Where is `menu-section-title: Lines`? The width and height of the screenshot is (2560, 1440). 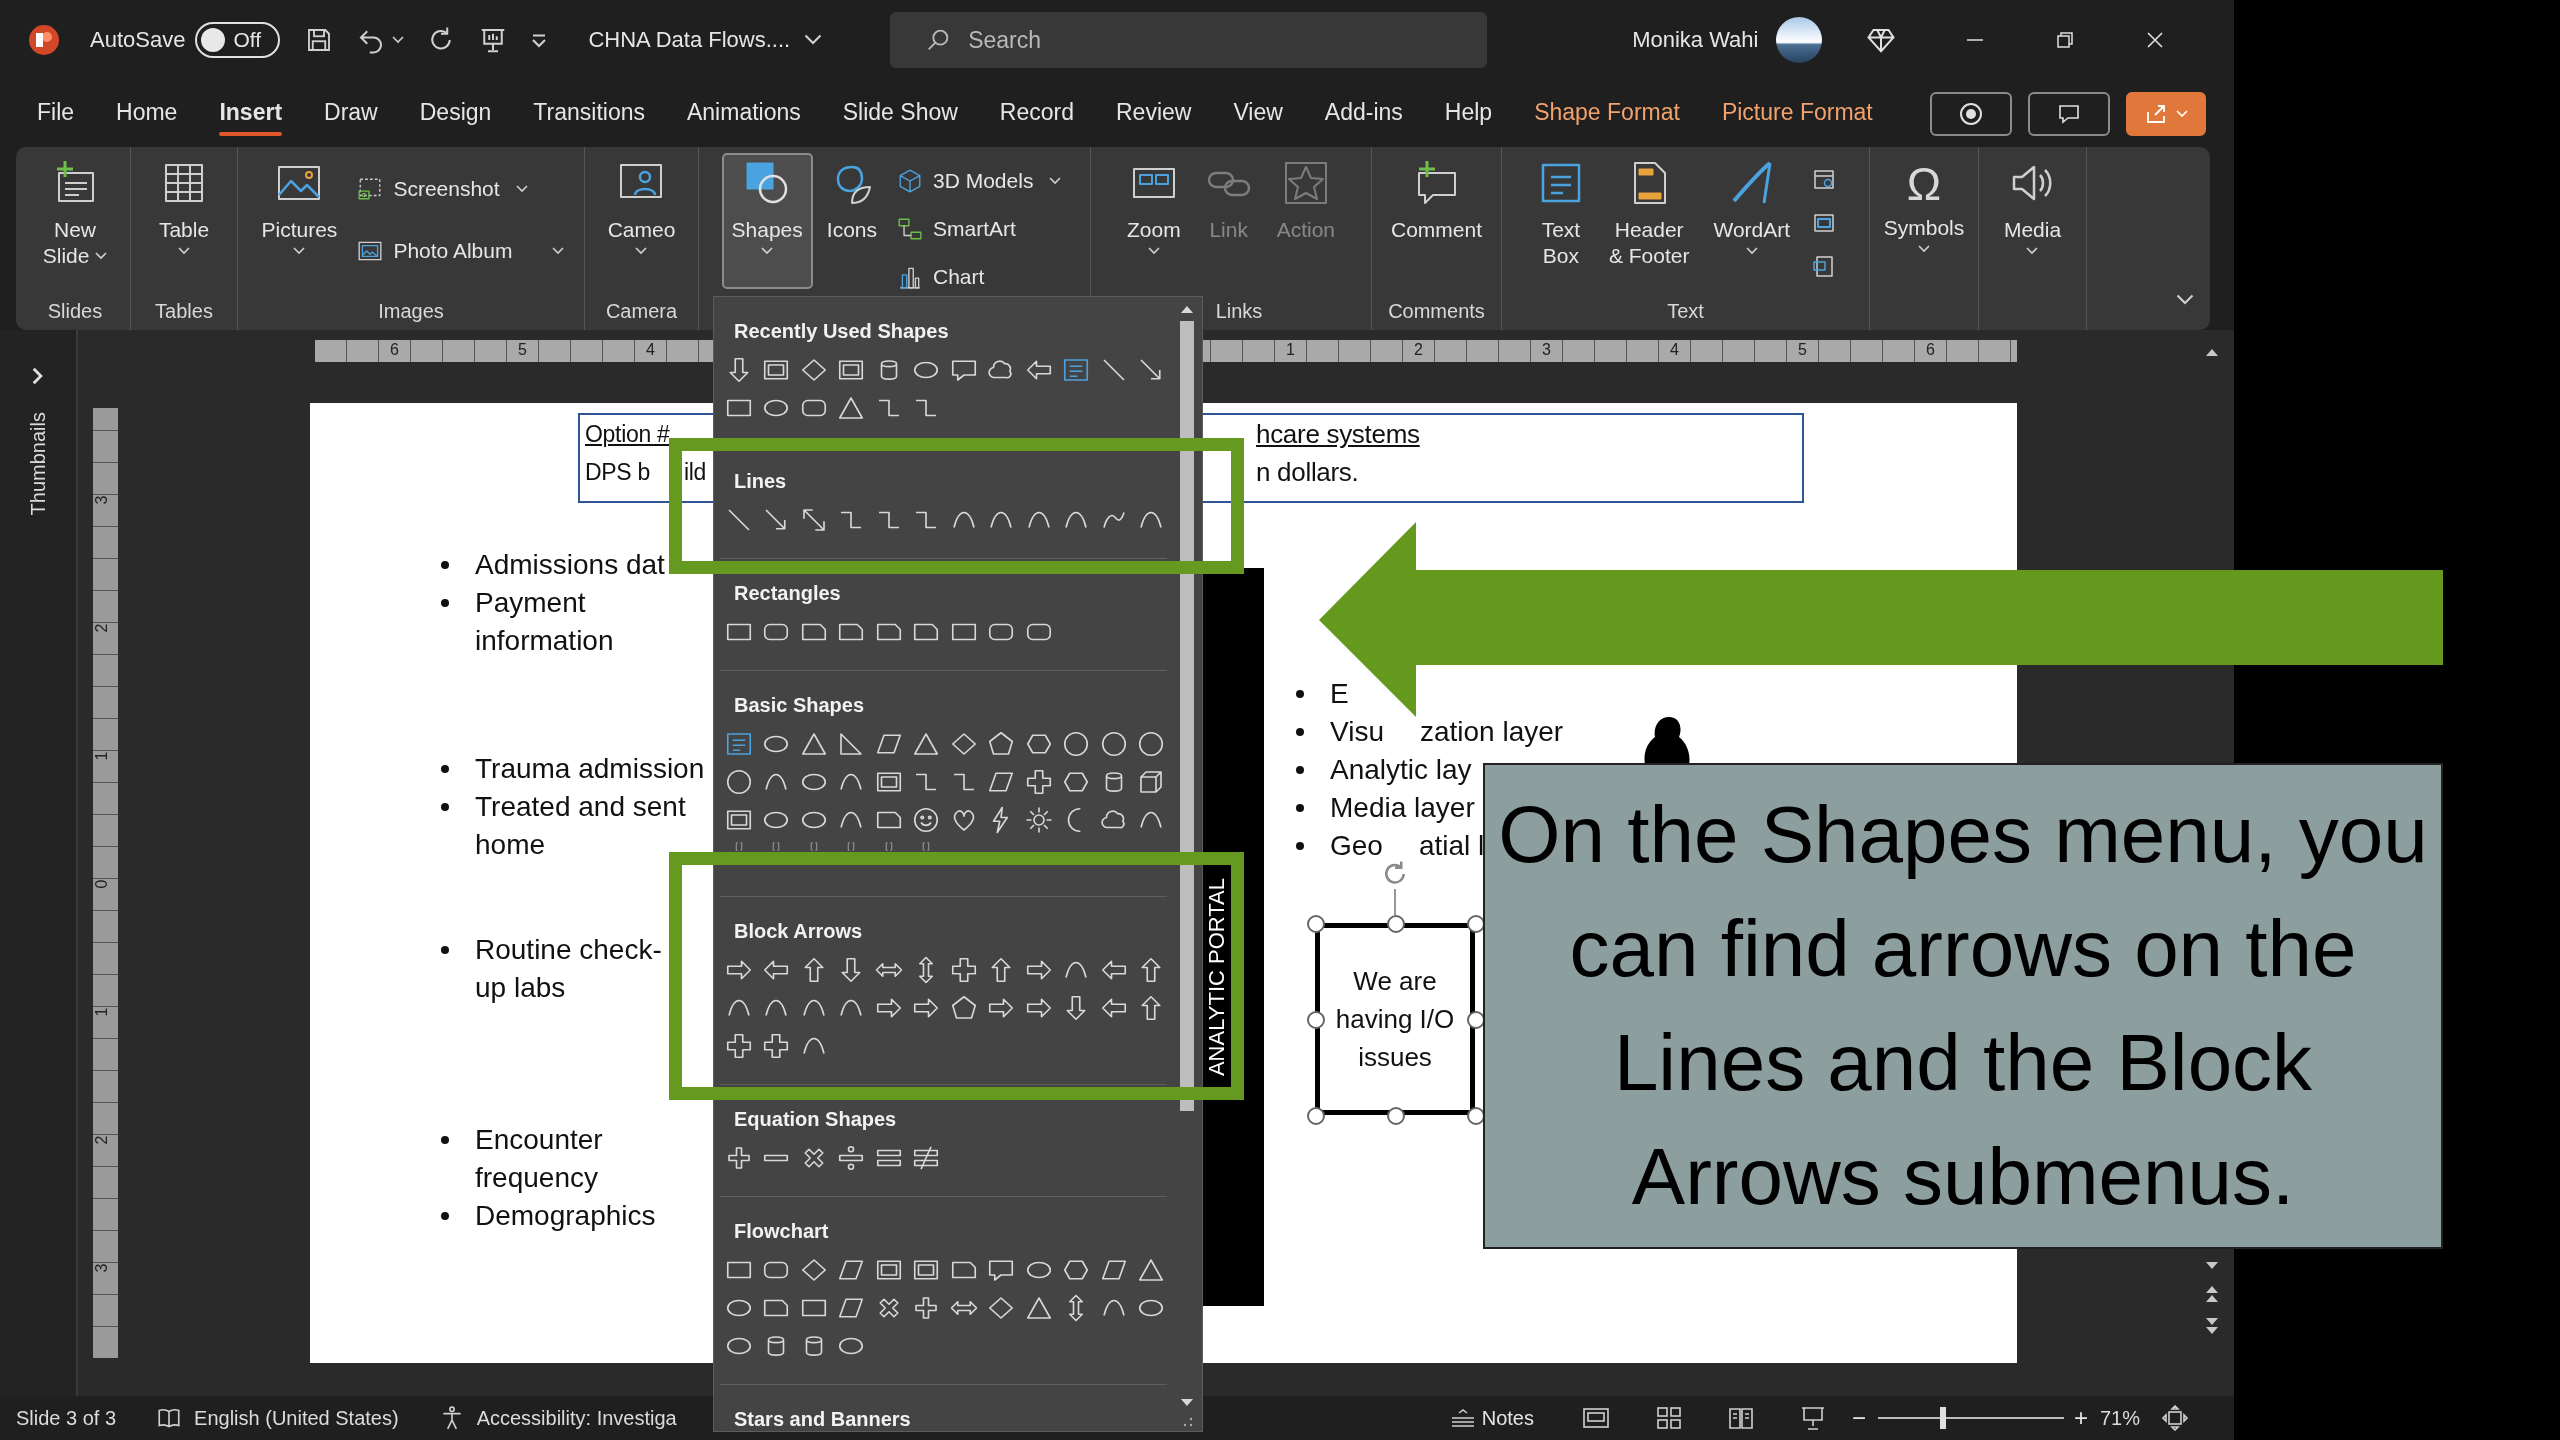 menu-section-title: Lines is located at coordinates (760, 481).